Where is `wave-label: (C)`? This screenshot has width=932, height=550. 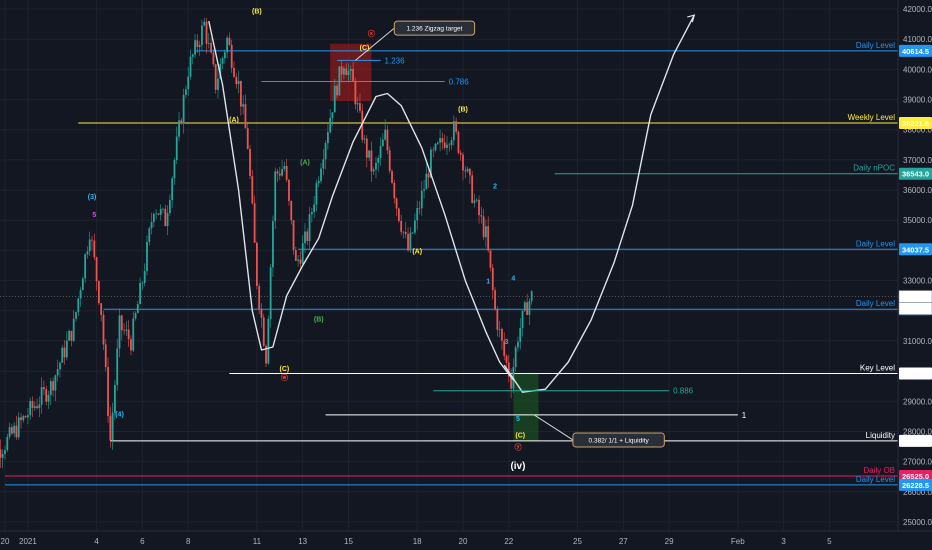 wave-label: (C) is located at coordinates (285, 369).